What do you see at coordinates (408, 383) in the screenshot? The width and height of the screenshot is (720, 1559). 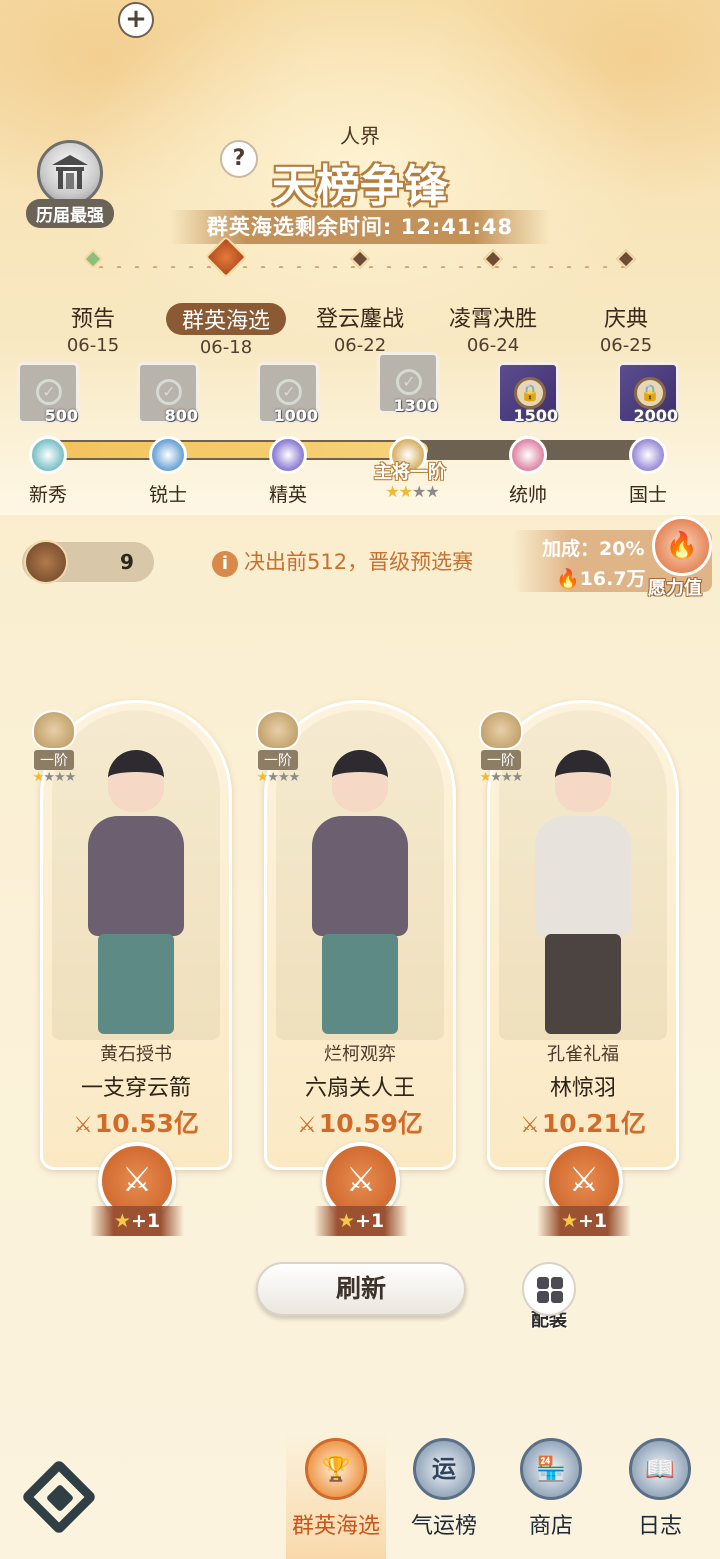 I see `reward-chest: ✓ 1300` at bounding box center [408, 383].